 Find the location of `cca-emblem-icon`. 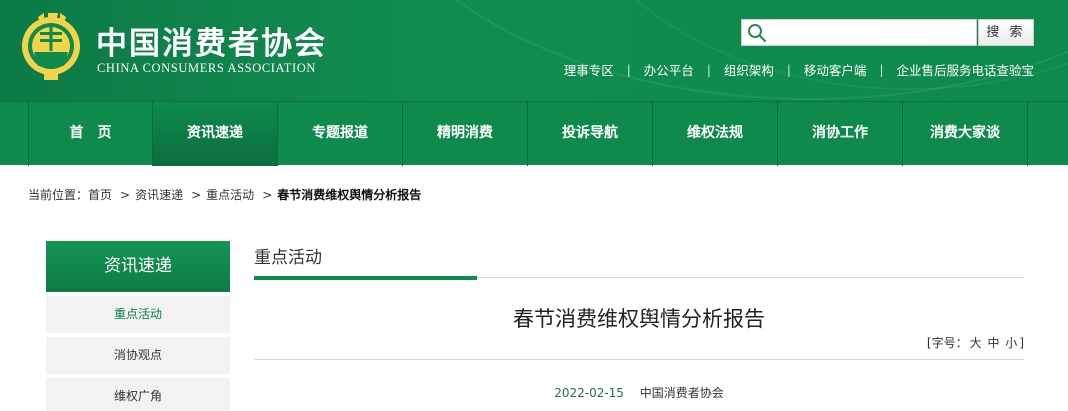

cca-emblem-icon is located at coordinates (51, 46).